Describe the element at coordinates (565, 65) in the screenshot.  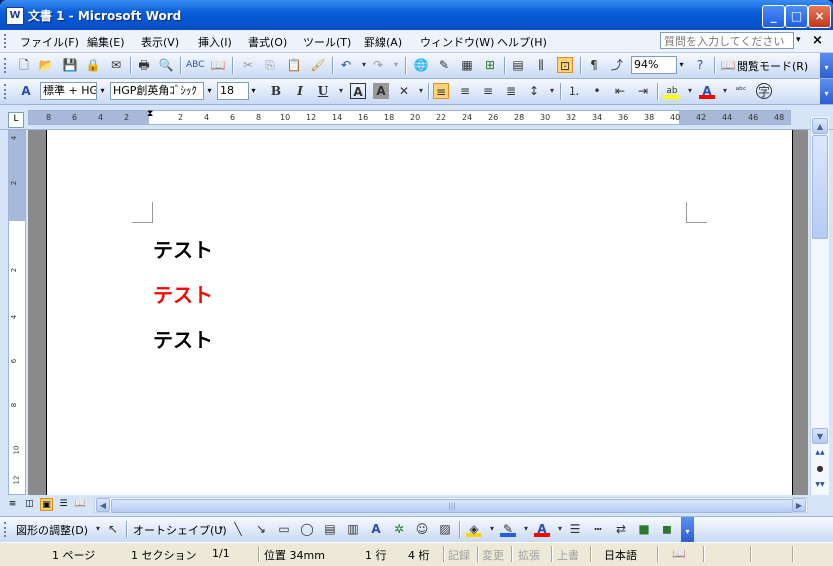
I see `document-map-icon: ⊡` at that location.